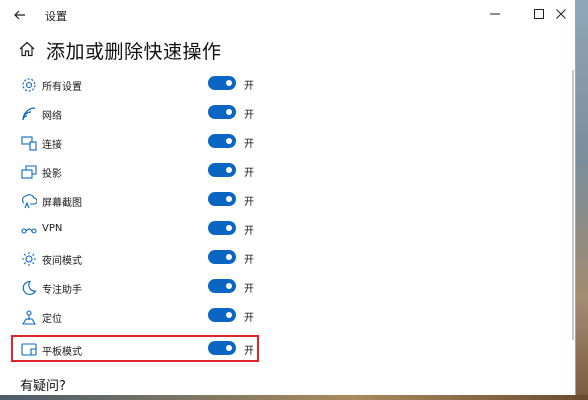 This screenshot has height=400, width=588. I want to click on item-label: 屏幕截图, so click(62, 203).